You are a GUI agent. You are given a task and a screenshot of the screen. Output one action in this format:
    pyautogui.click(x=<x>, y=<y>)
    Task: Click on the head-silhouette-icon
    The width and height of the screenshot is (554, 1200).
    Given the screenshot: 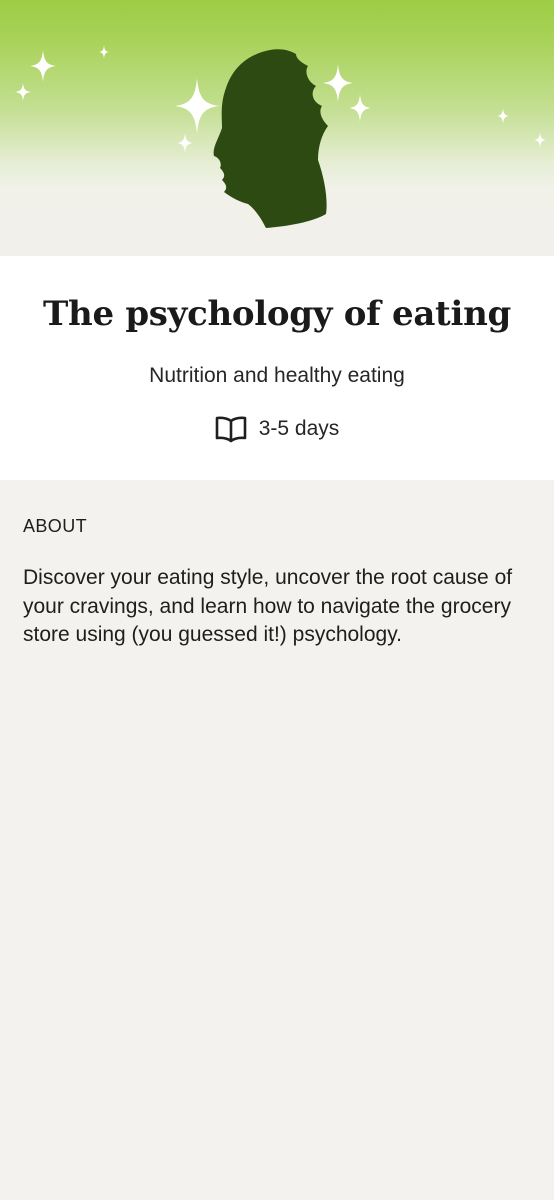 What is the action you would take?
    pyautogui.click(x=270, y=138)
    